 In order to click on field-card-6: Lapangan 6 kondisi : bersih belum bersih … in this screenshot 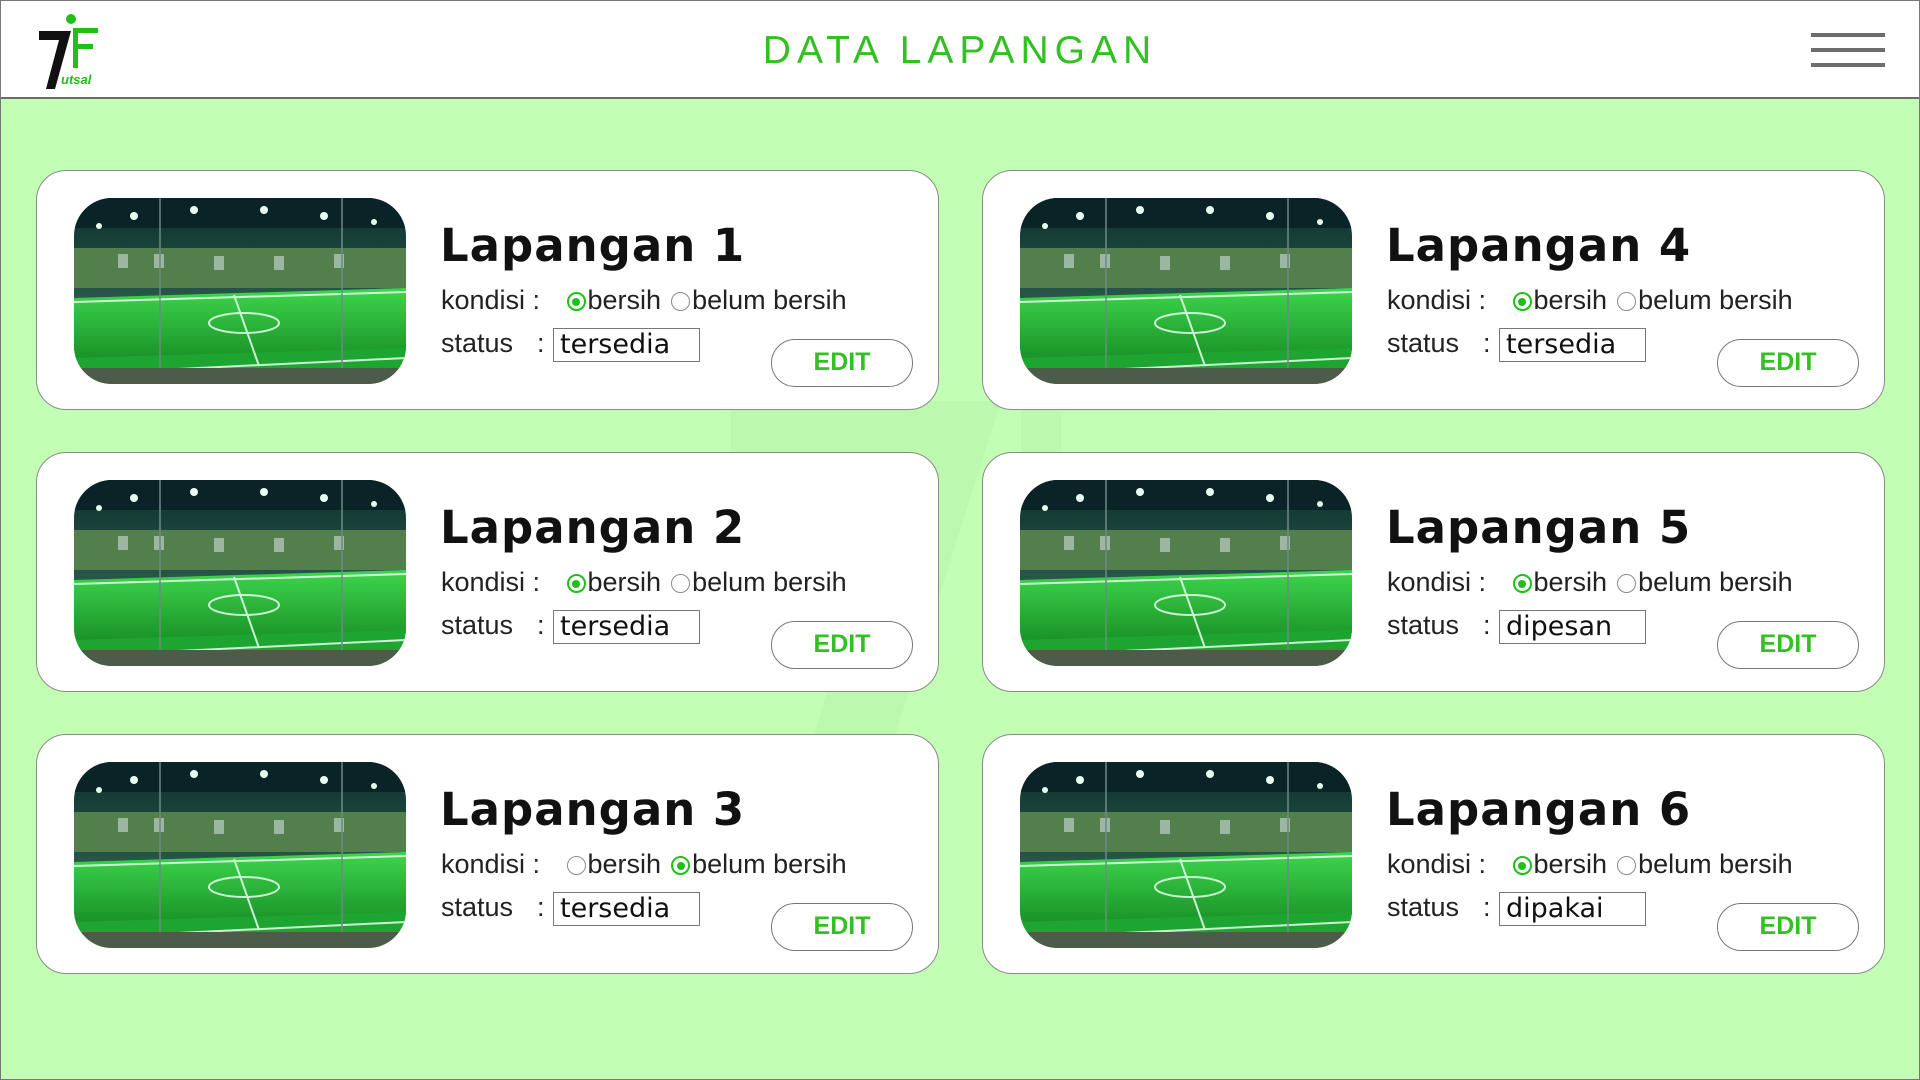, I will do `click(1433, 854)`.